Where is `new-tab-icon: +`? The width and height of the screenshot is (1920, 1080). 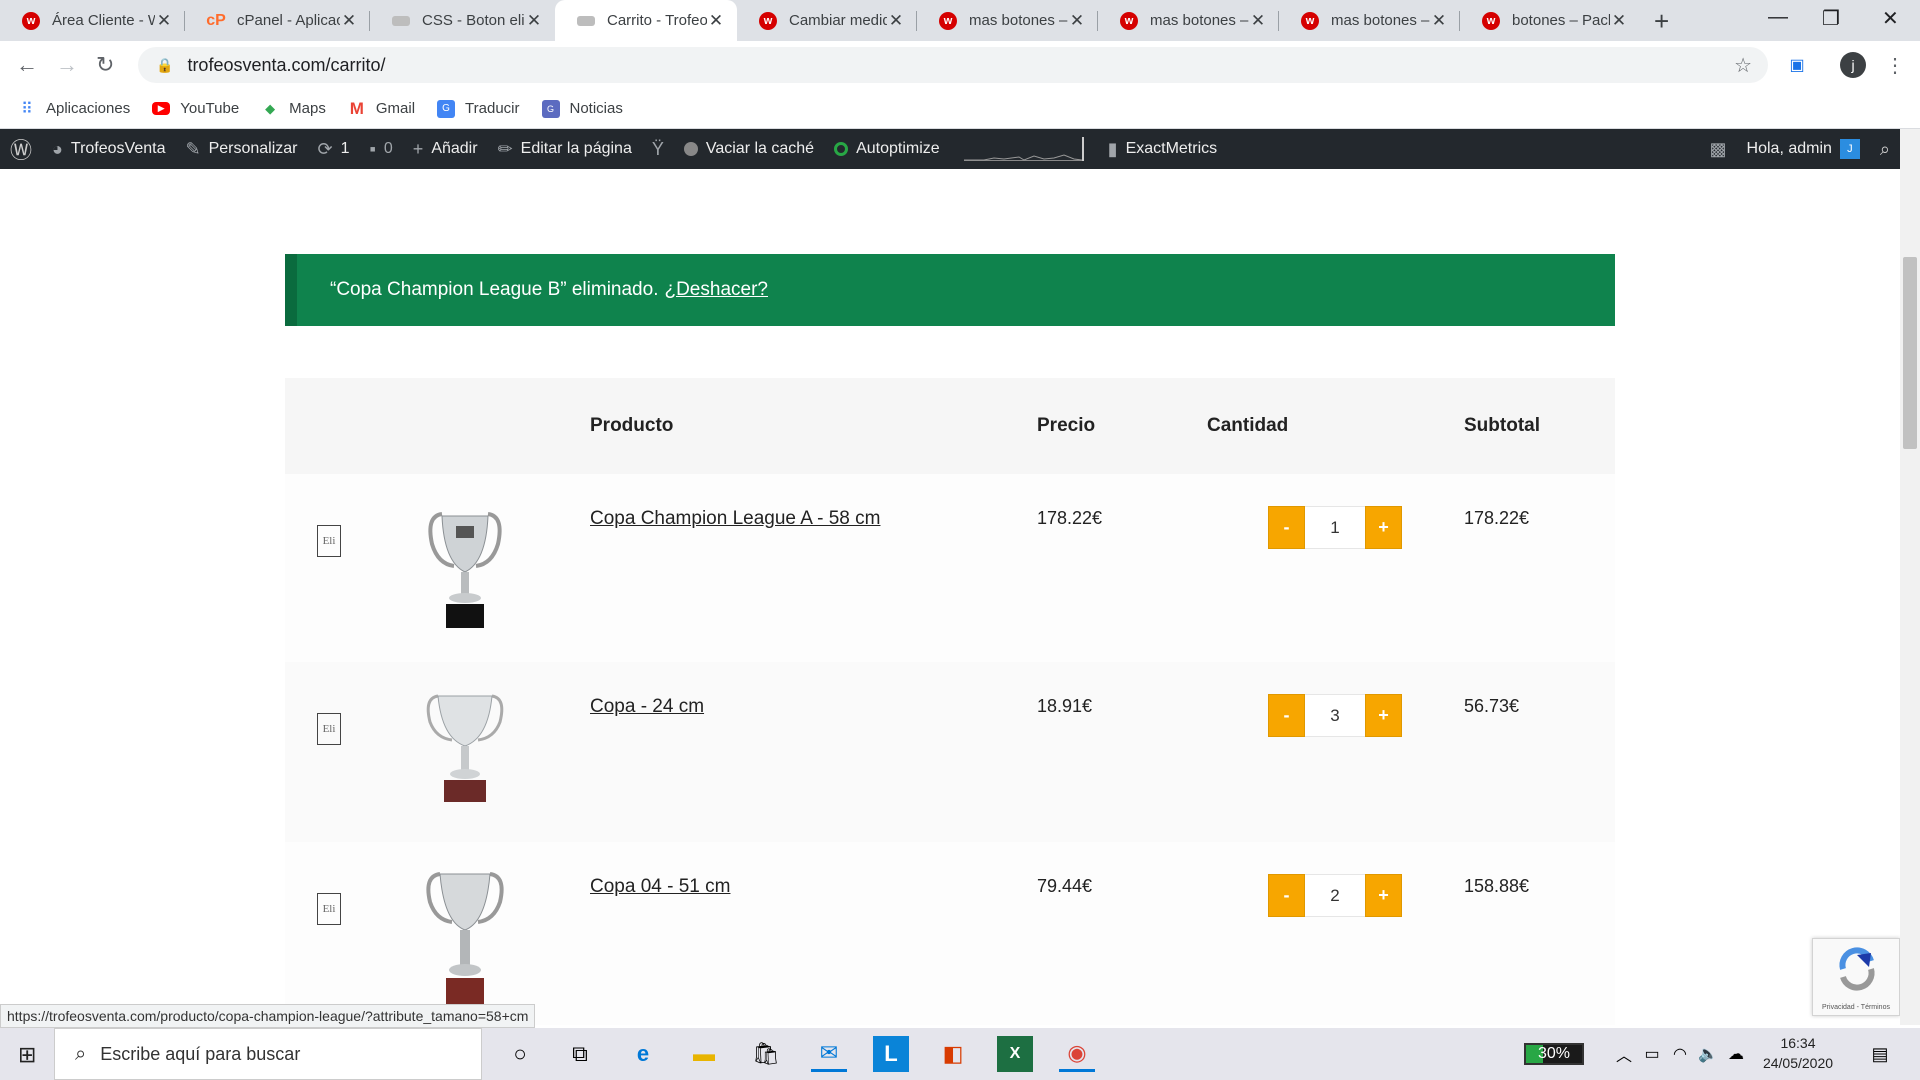 new-tab-icon: + is located at coordinates (1661, 21).